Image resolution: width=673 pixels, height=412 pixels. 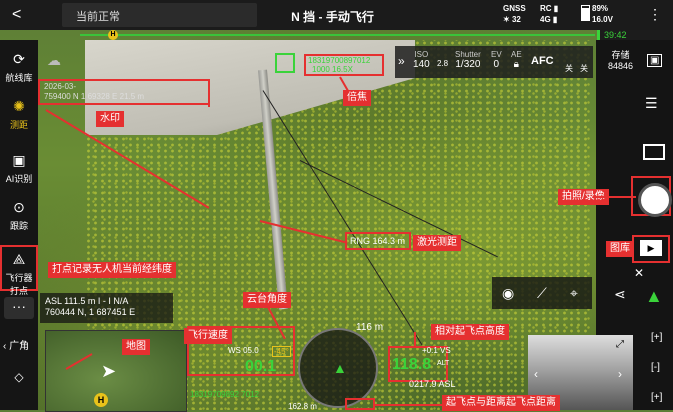 I want to click on swap-view-icon: ⤢, so click(x=620, y=344).